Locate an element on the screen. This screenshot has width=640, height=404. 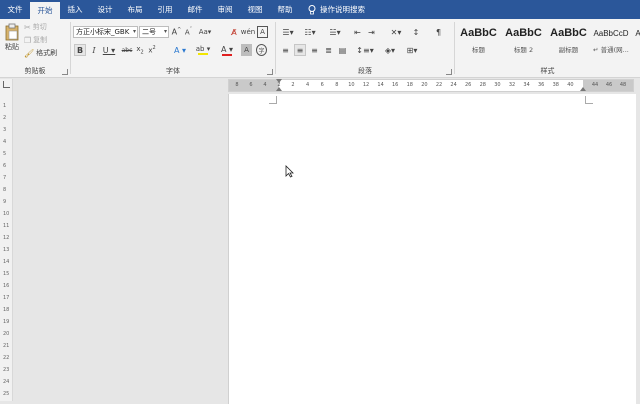
borders-button: ⊞▾ is located at coordinates (412, 50).